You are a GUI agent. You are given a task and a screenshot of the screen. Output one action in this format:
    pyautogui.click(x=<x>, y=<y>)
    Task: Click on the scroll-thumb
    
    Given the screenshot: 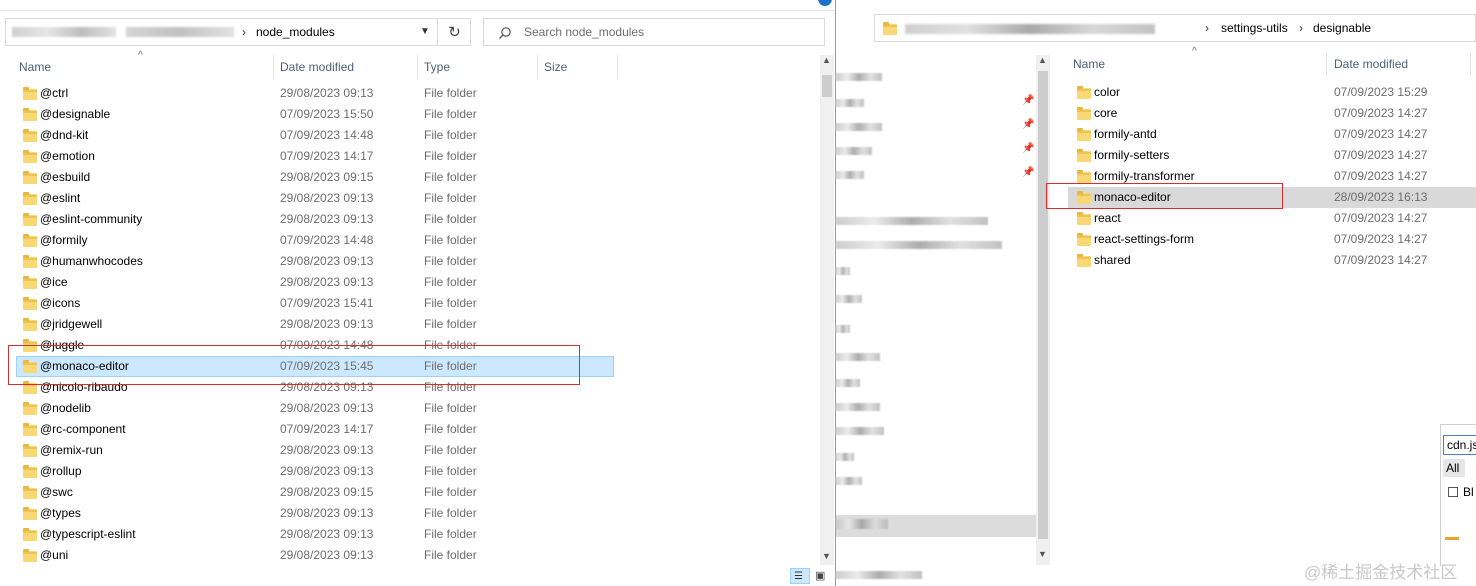 What is the action you would take?
    pyautogui.click(x=827, y=86)
    